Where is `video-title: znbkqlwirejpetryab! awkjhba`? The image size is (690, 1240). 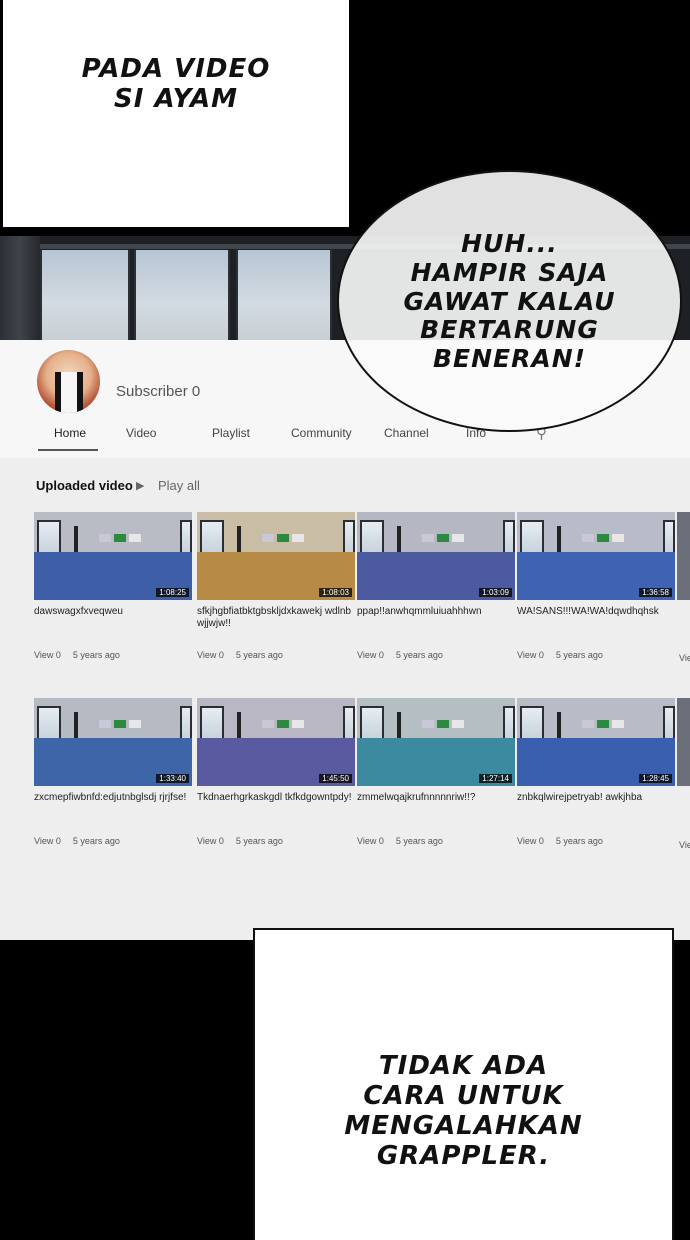
video-title: znbkqlwirejpetryab! awkjhba is located at coordinates (596, 805).